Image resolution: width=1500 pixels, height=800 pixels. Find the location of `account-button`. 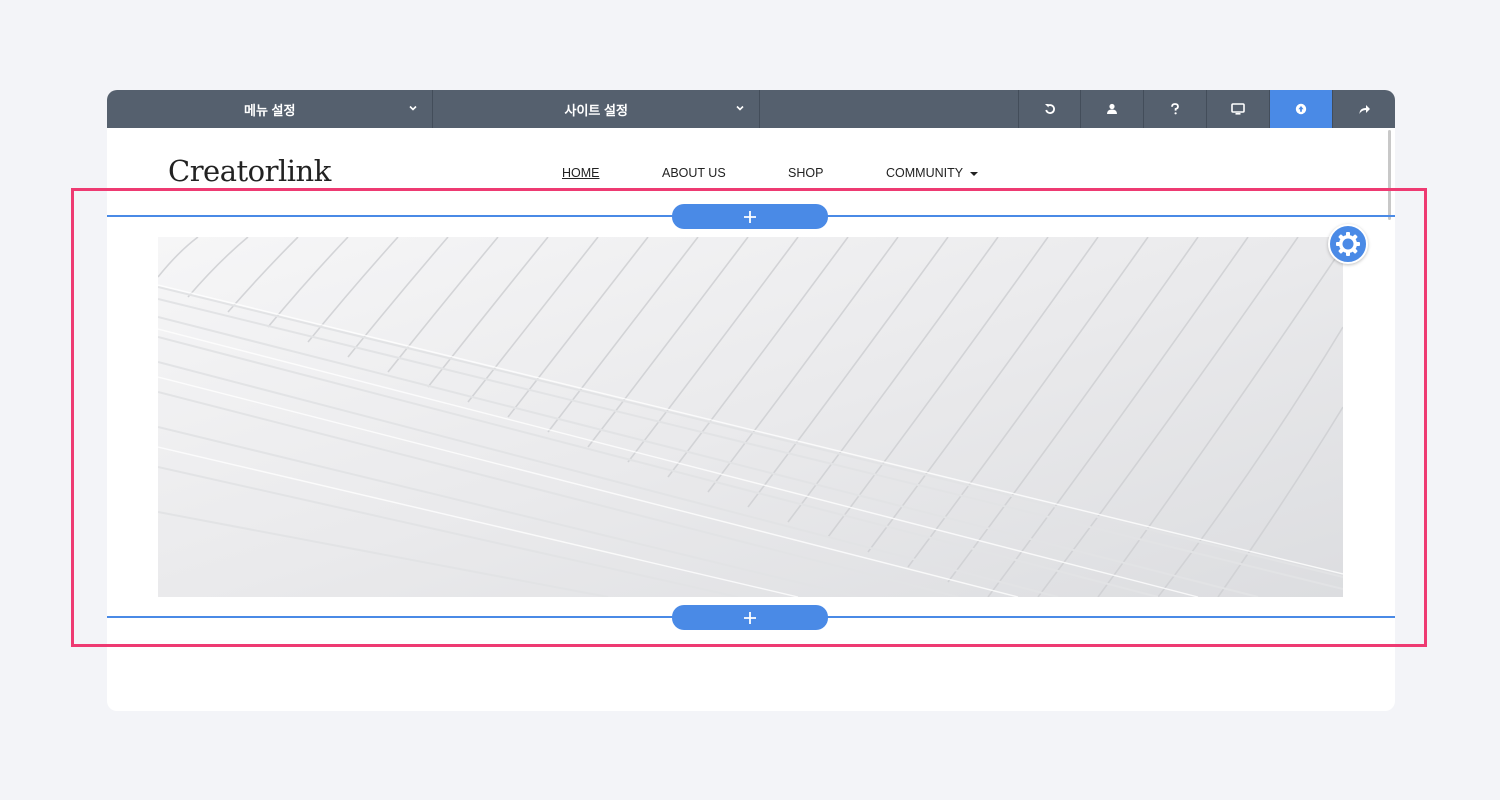

account-button is located at coordinates (1113, 109).